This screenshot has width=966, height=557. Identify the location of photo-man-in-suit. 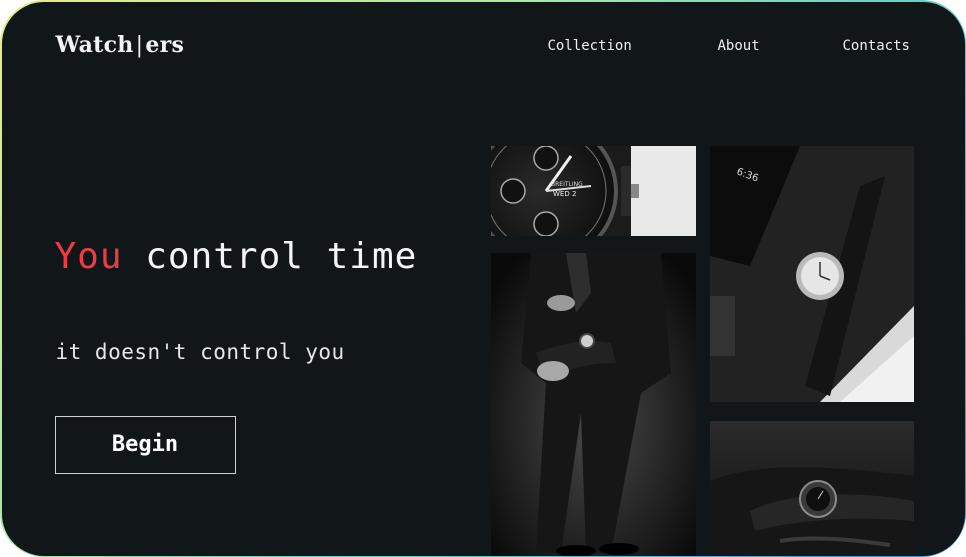
(593, 404).